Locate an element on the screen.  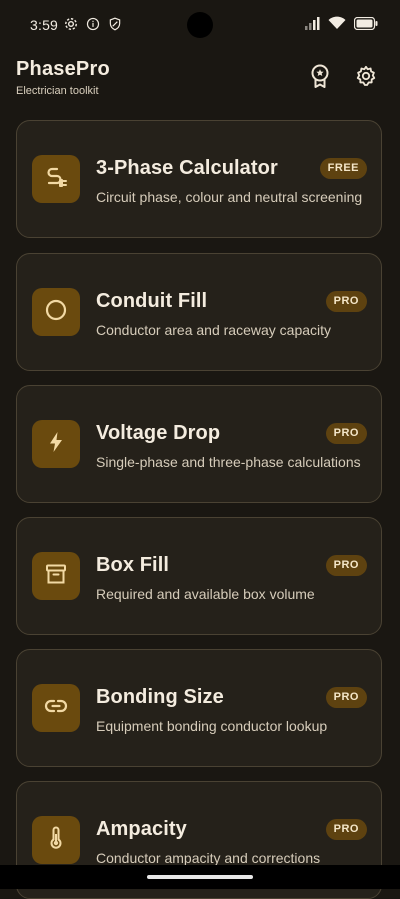
tool-title: Box Fill is located at coordinates (133, 565).